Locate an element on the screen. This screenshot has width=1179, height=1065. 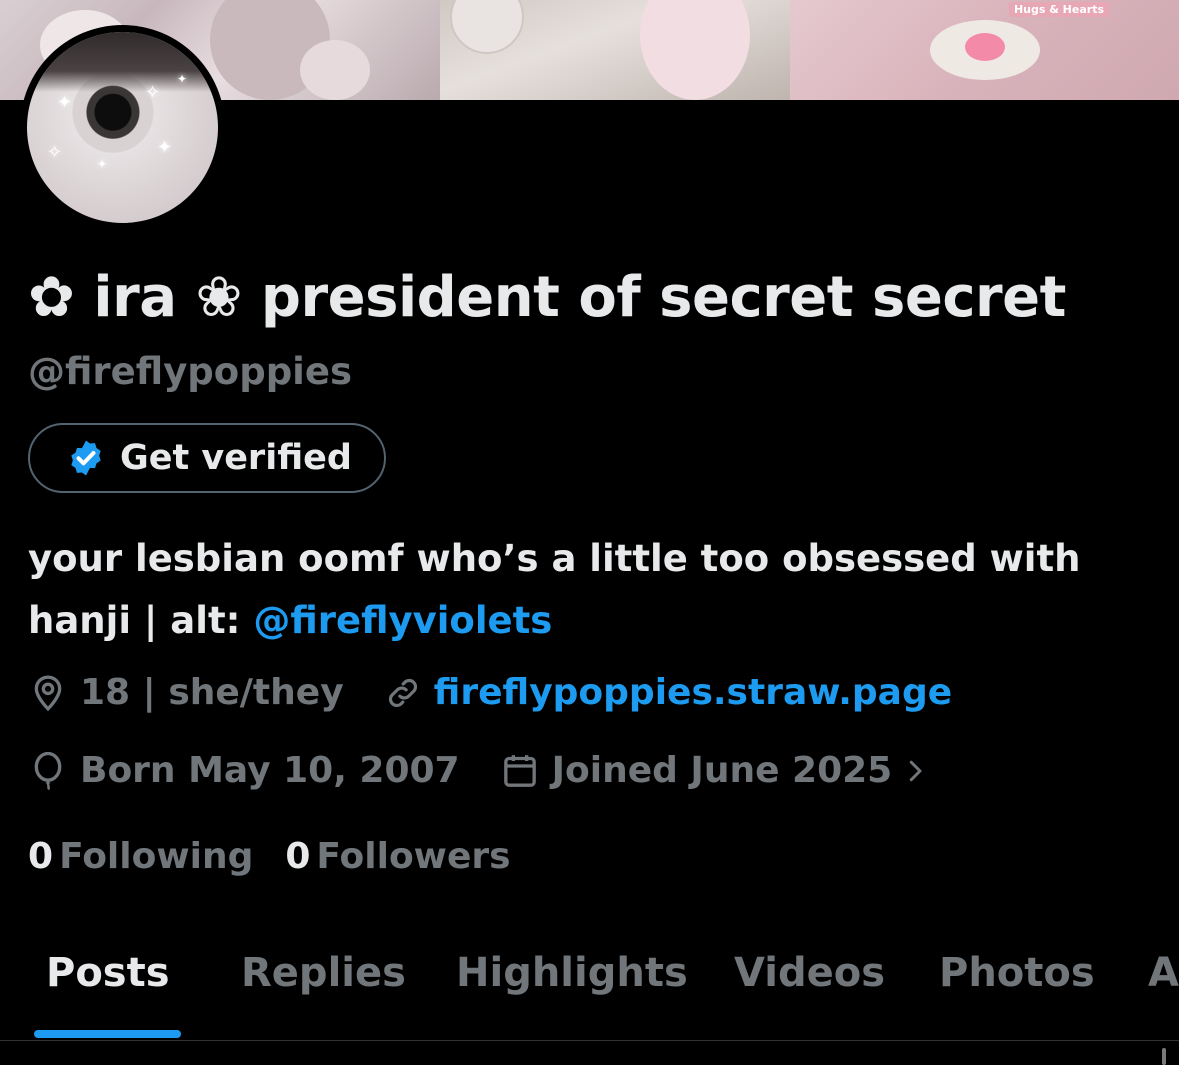
chevron-right-icon is located at coordinates (915, 770).